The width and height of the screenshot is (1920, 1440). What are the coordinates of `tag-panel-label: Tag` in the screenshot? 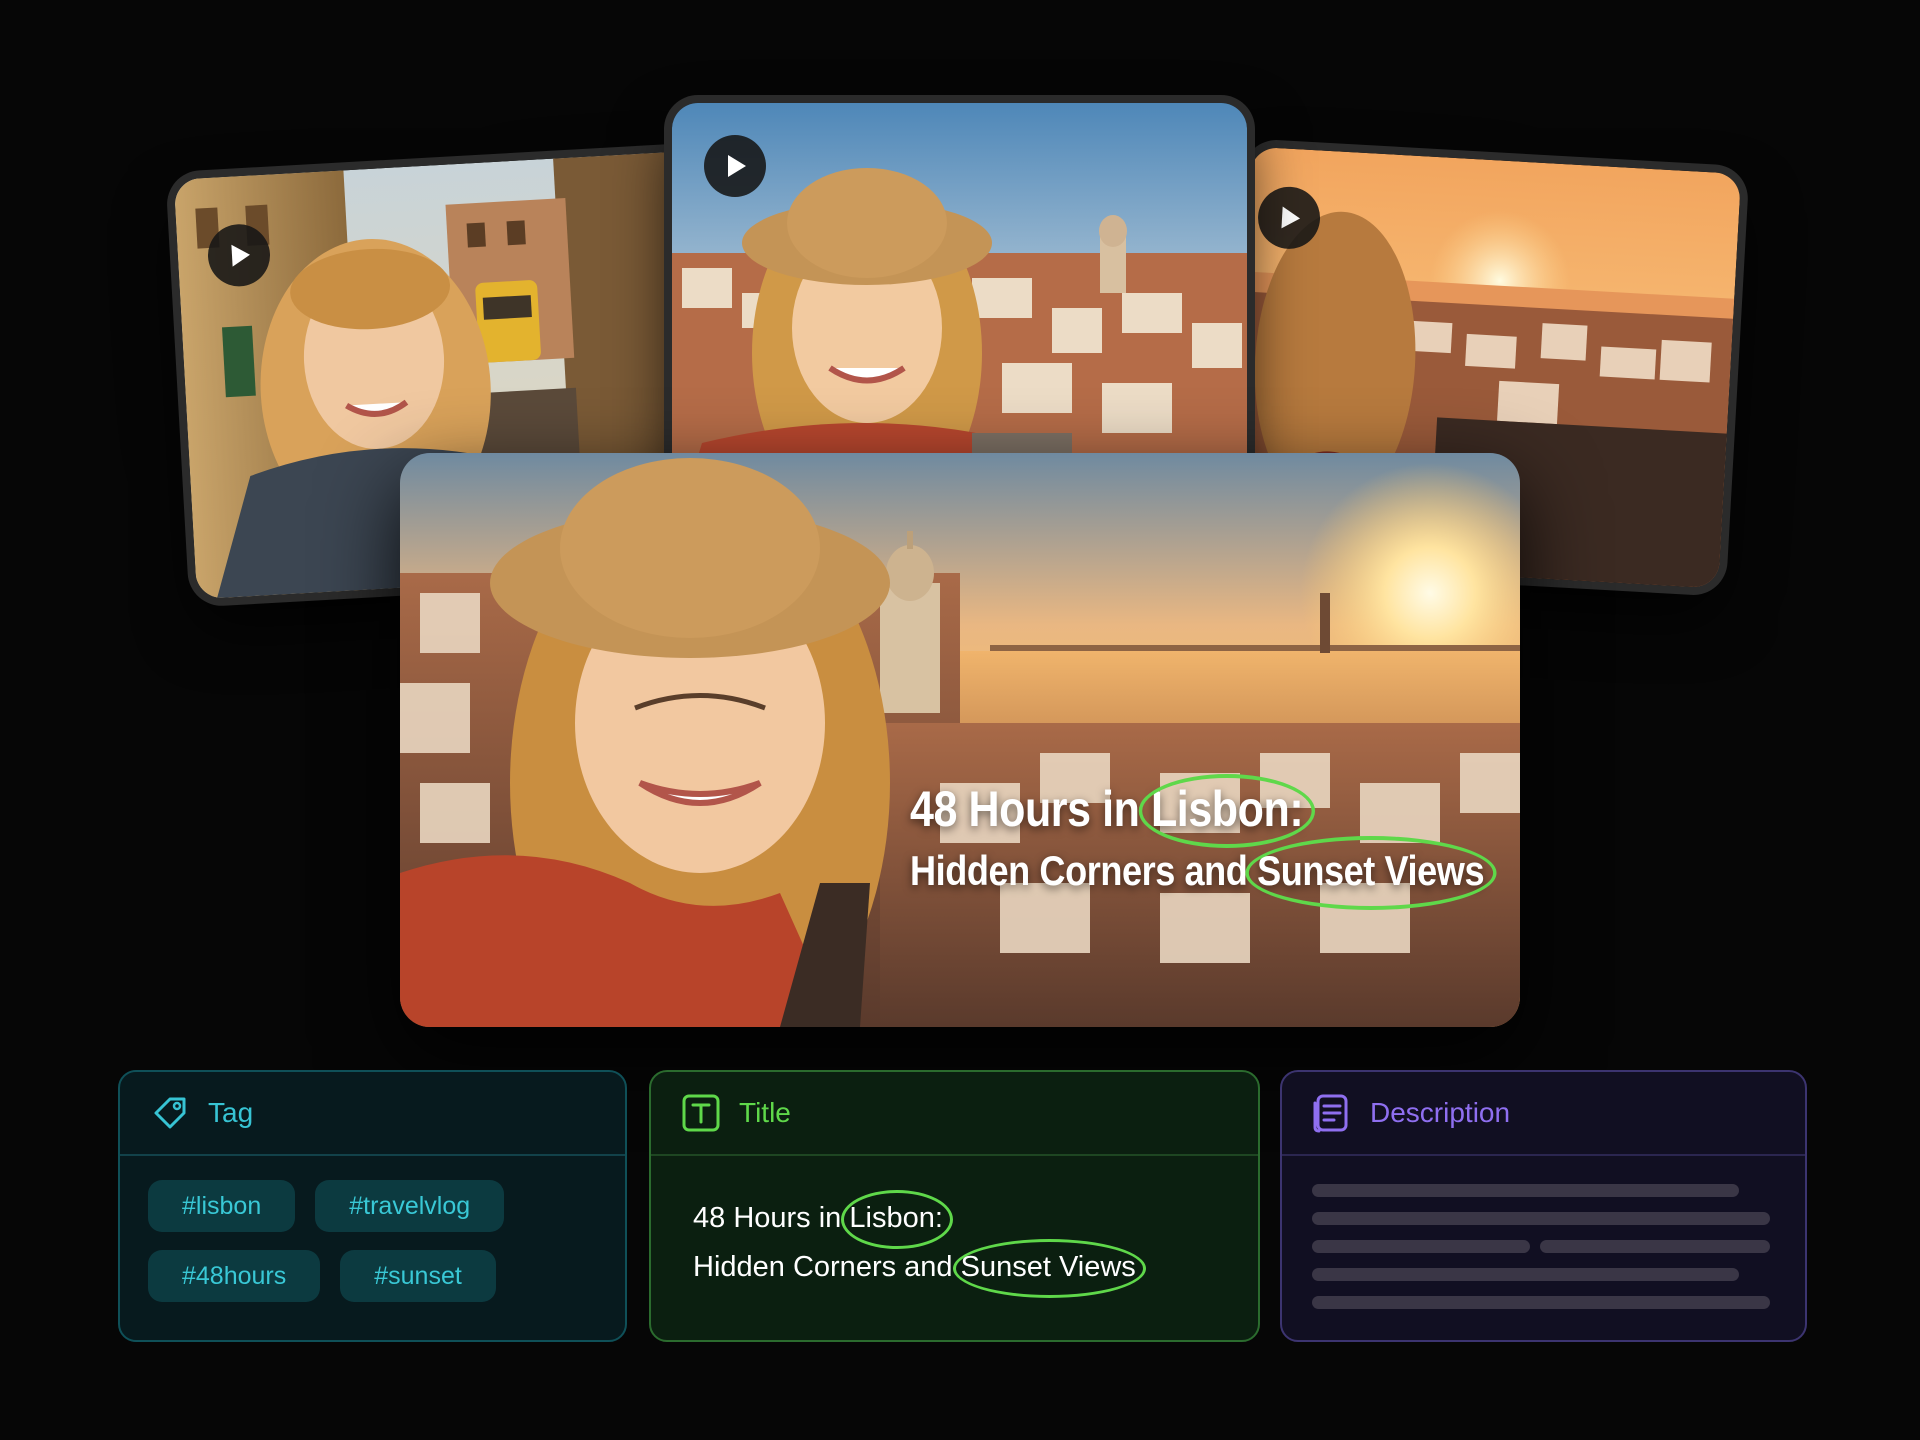 It's located at (231, 1112).